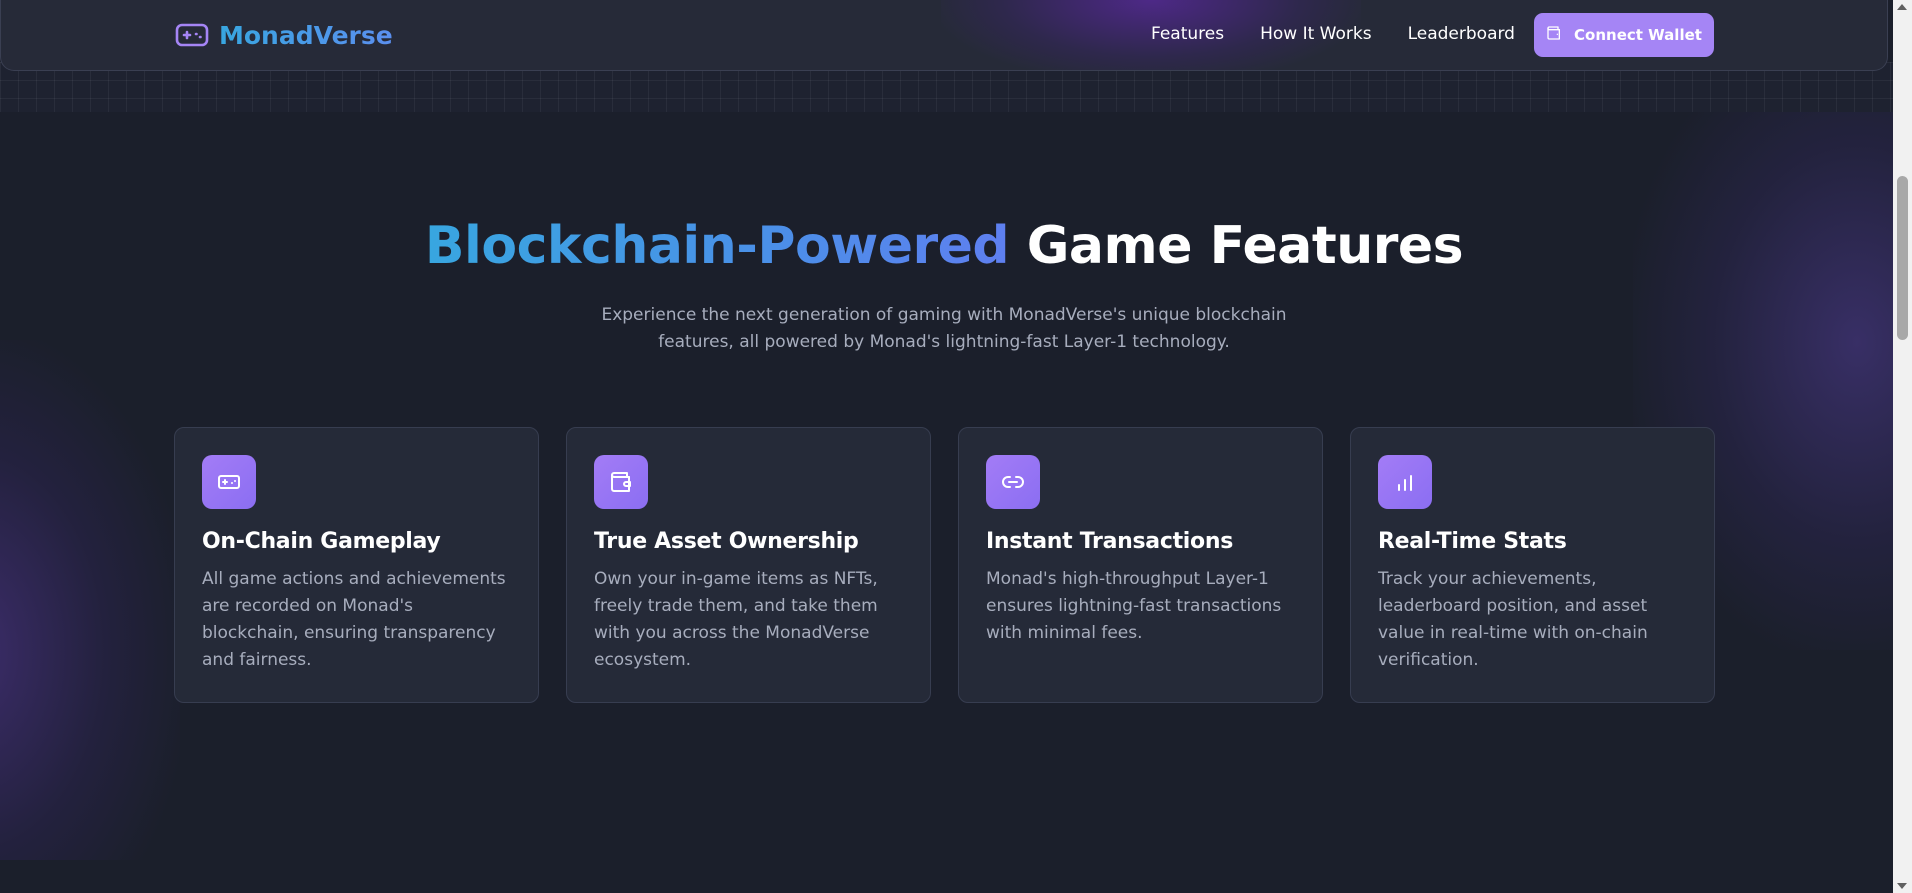 The image size is (1912, 893). I want to click on scroll-up-arrow-icon, so click(1902, 7).